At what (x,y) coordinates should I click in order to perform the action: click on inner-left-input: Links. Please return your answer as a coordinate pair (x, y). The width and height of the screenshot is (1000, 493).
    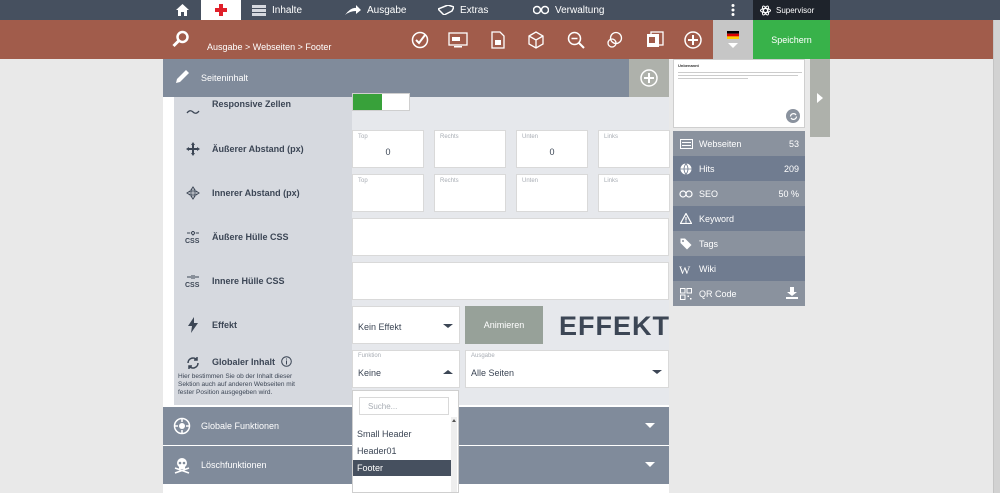
    Looking at the image, I should click on (634, 193).